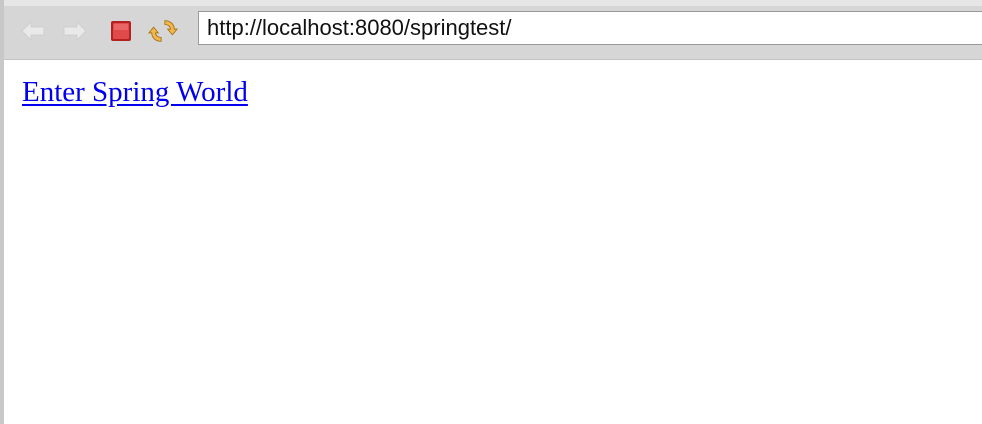 The image size is (982, 424). I want to click on forward-arrow-icon, so click(75, 31).